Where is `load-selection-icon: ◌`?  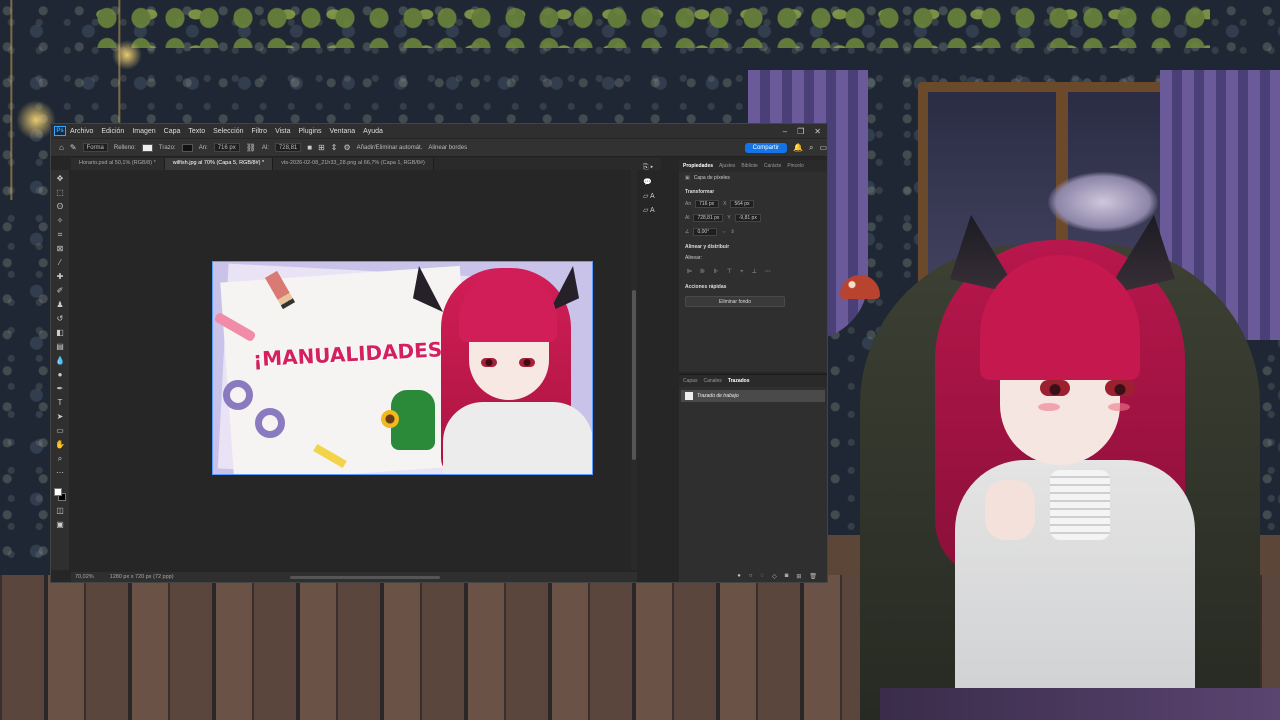 load-selection-icon: ◌ is located at coordinates (763, 576).